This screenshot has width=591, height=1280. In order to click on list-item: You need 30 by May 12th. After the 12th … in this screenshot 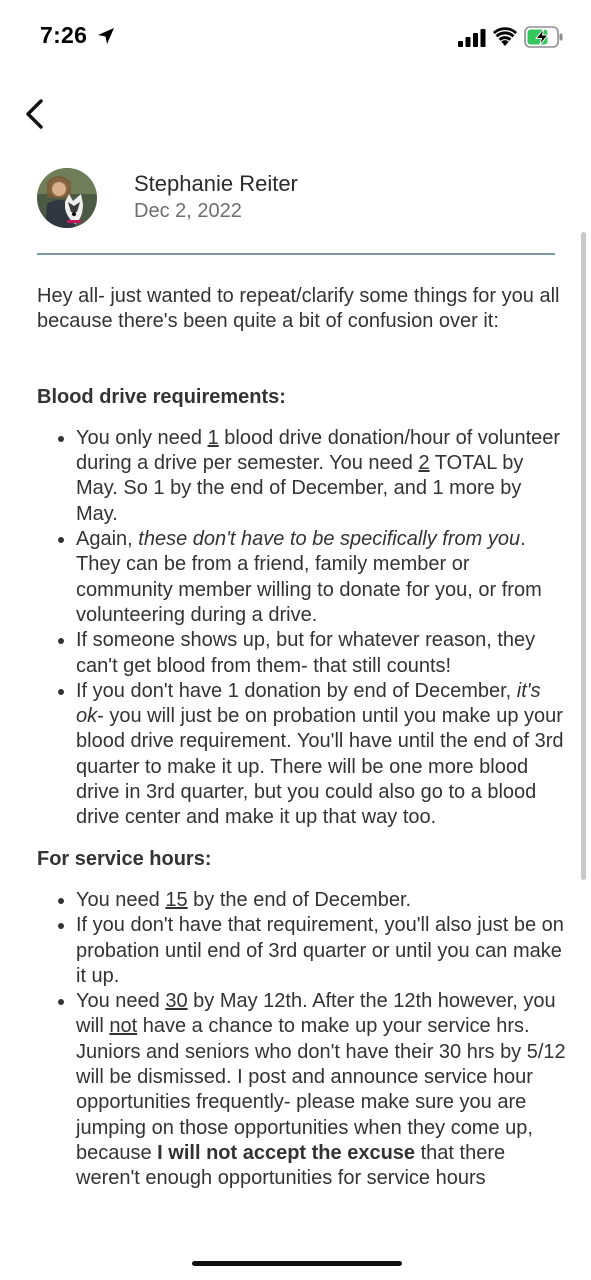, I will do `click(321, 1090)`.